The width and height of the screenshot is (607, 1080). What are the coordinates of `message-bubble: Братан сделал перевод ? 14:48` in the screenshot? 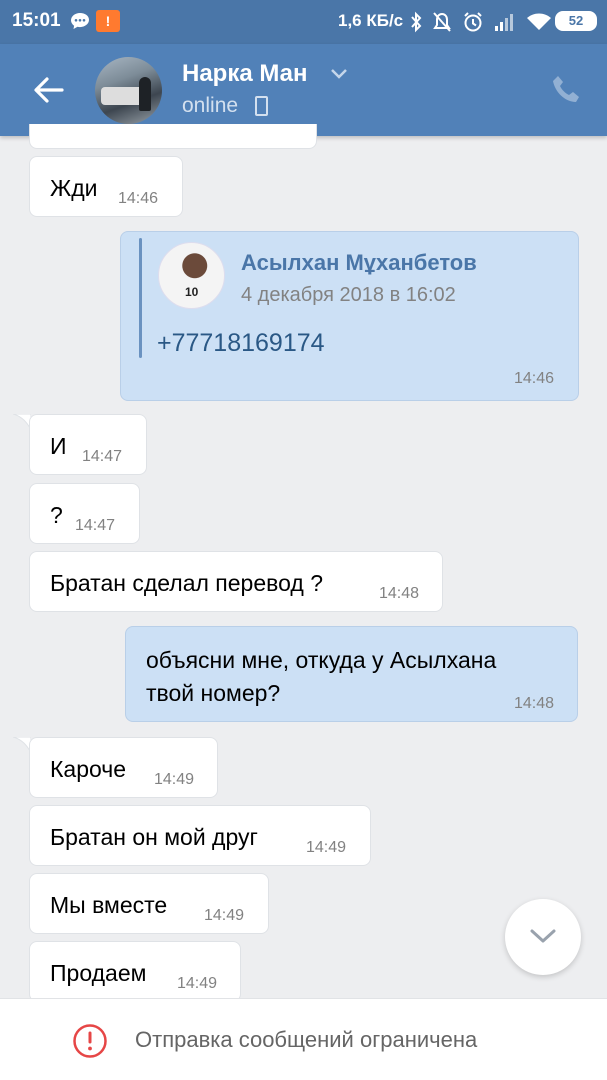 It's located at (236, 581).